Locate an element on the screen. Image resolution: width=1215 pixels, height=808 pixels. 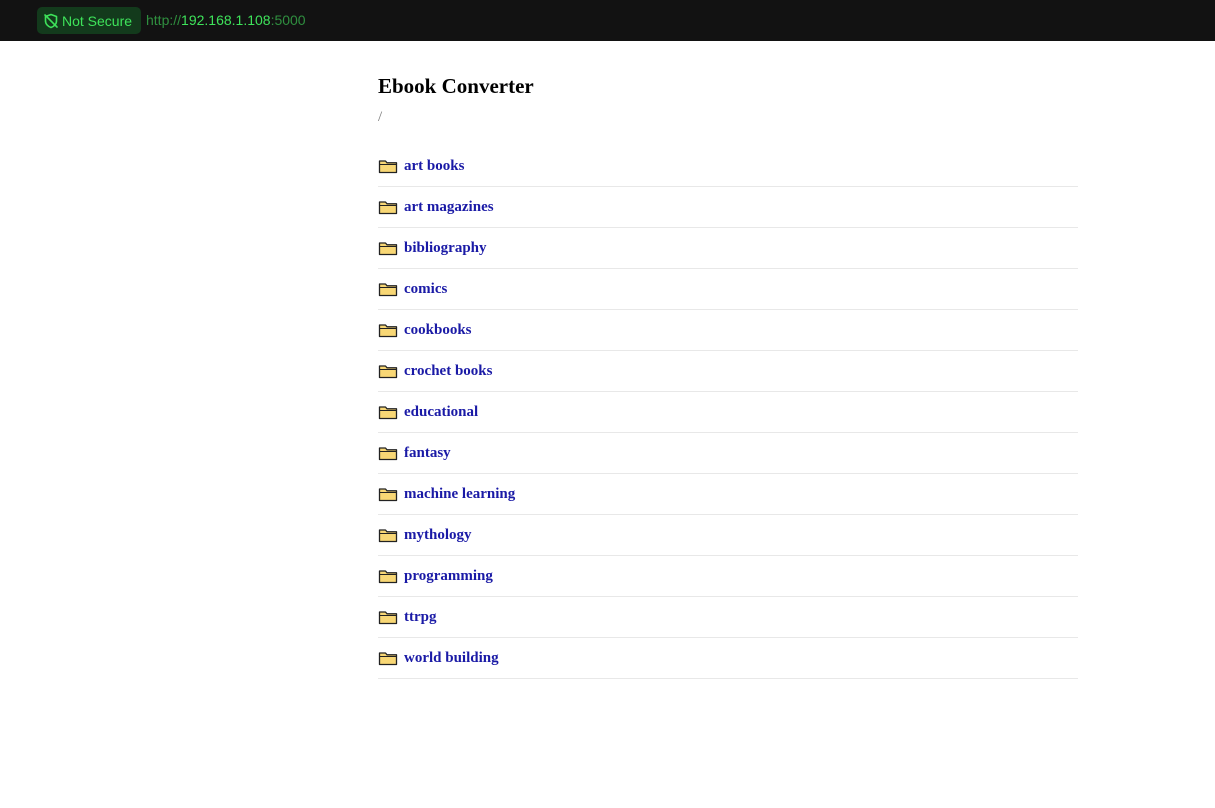
folder-list-item: art magazines is located at coordinates (728, 207).